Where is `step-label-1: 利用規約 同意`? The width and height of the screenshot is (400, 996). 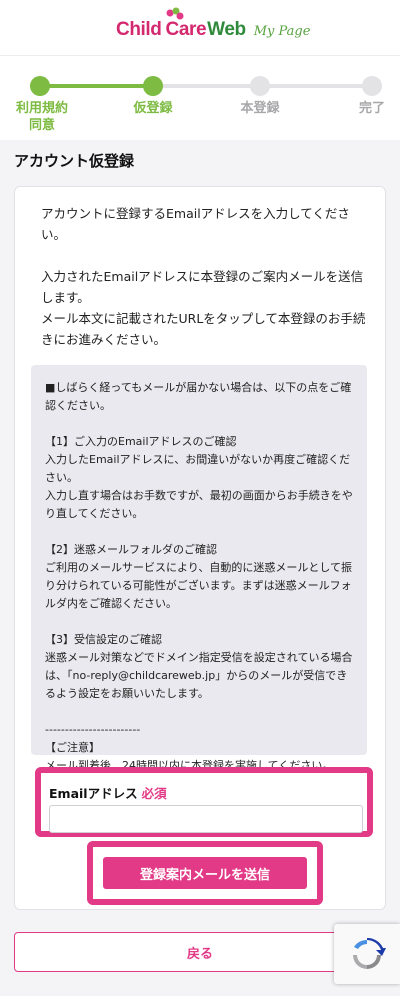
step-label-1: 利用規約 同意 is located at coordinates (41, 117).